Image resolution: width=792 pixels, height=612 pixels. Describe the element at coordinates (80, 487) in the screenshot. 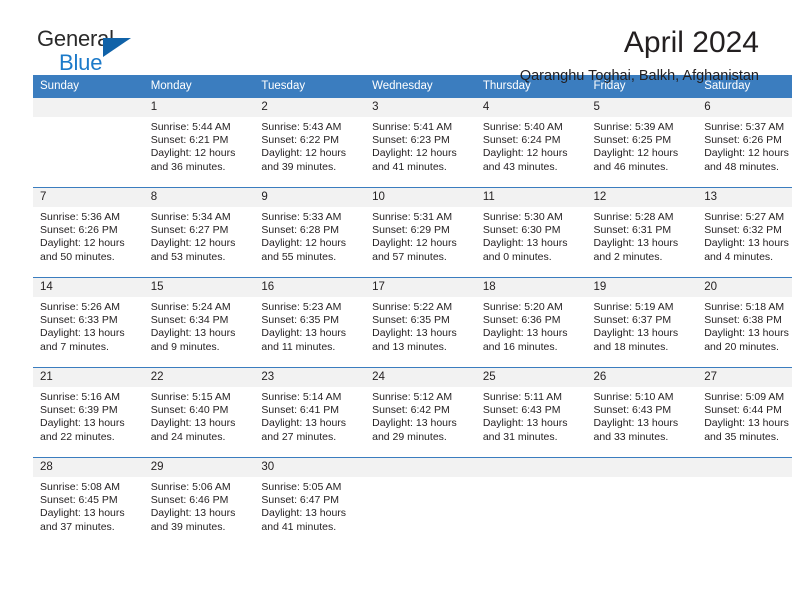

I see `sunrise-text: Sunrise: 5:08 AM` at that location.